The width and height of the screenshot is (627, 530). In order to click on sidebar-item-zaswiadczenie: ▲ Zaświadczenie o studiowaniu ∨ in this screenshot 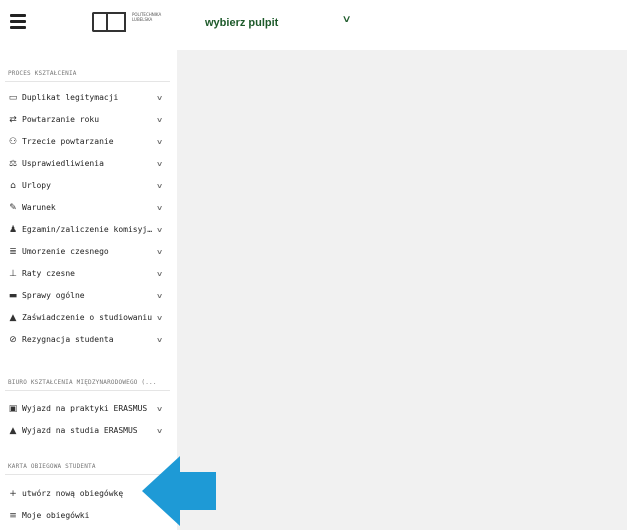, I will do `click(88, 318)`.